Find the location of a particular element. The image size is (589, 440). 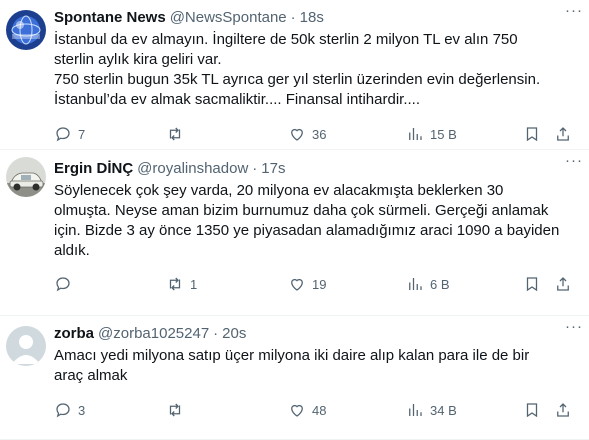

retweet-button: 1 is located at coordinates (181, 284).